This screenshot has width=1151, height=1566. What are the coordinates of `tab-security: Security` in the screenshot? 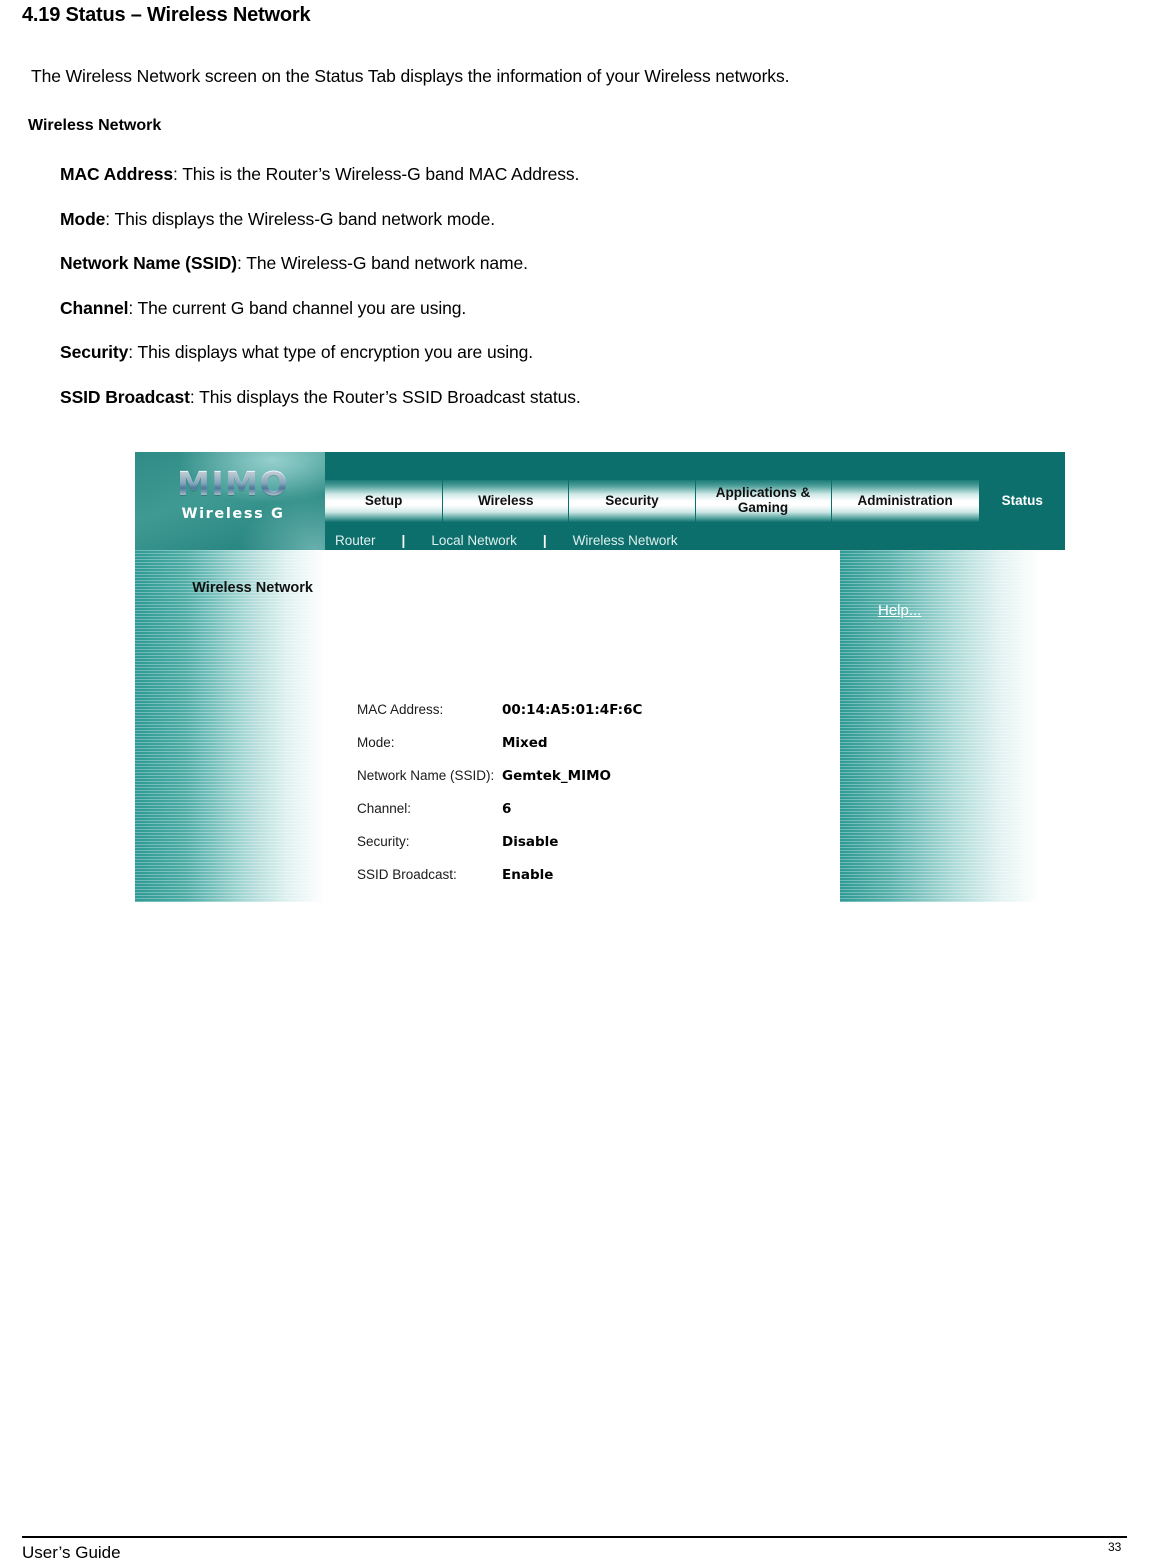 It's located at (632, 501).